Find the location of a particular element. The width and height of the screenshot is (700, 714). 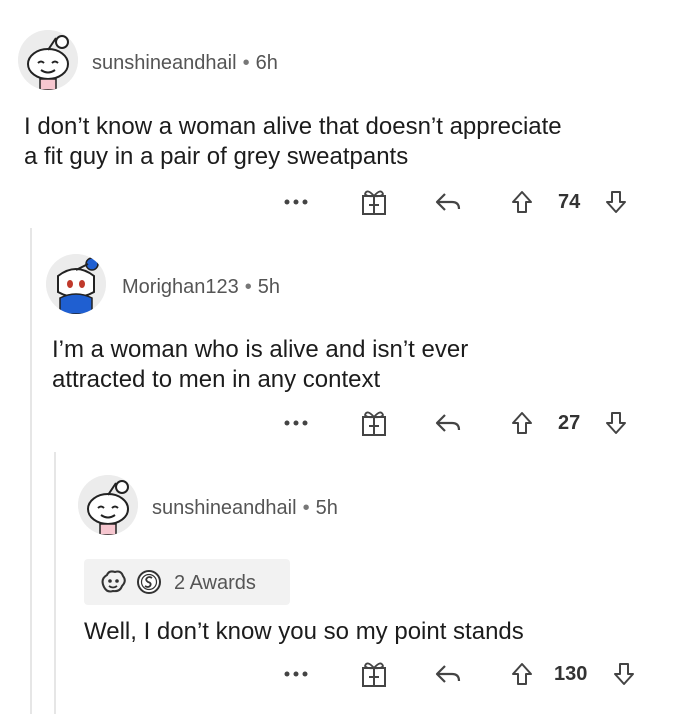

awards-badge: 2 Awards is located at coordinates (187, 582).